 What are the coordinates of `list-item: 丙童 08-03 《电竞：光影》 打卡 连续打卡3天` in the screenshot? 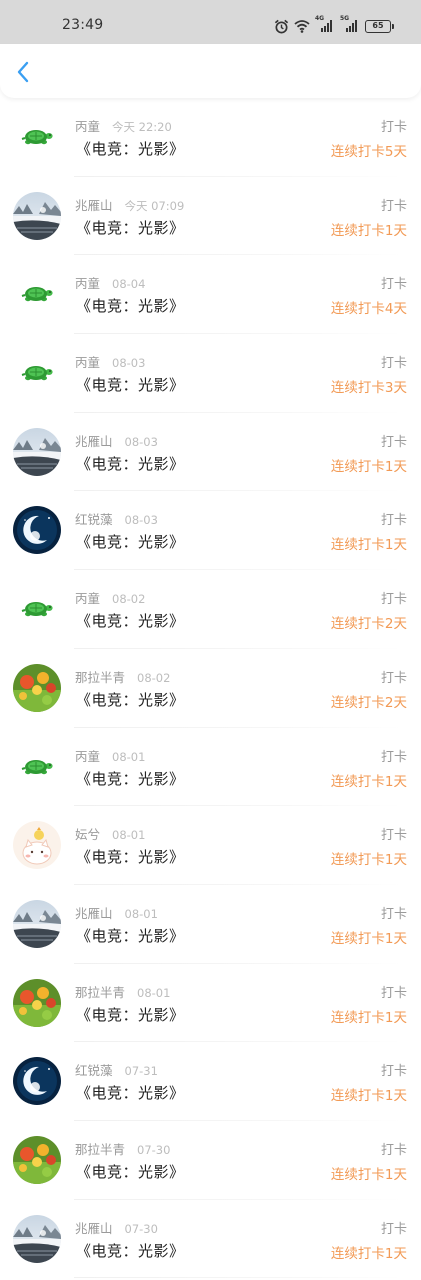 It's located at (210, 373).